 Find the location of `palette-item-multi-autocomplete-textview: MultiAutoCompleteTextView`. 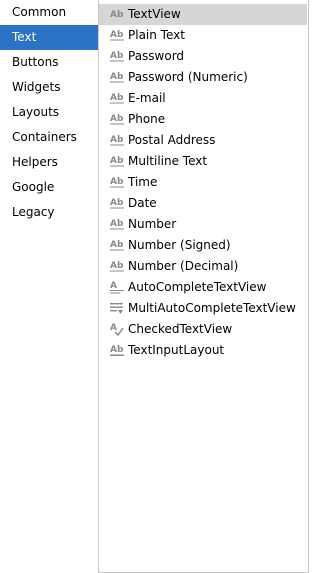

palette-item-multi-autocomplete-textview: MultiAutoCompleteTextView is located at coordinates (203, 308).